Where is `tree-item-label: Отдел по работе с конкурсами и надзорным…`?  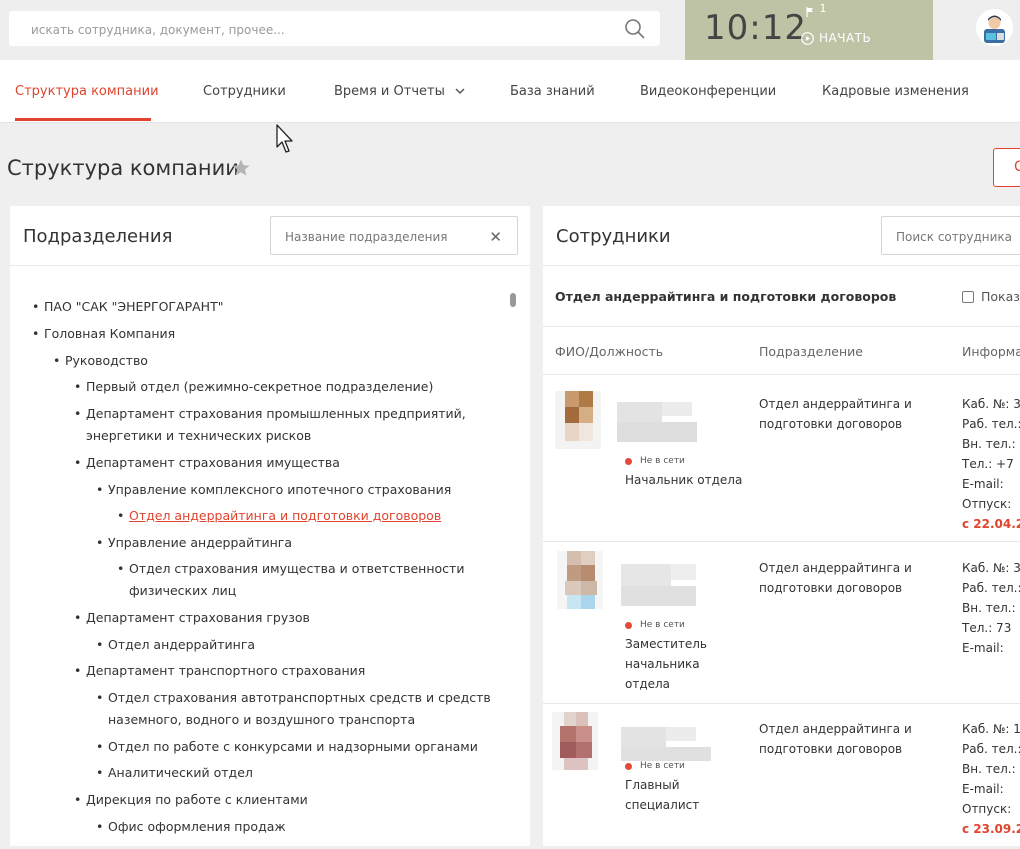
tree-item-label: Отдел по работе с конкурсами и надзорным… is located at coordinates (293, 746).